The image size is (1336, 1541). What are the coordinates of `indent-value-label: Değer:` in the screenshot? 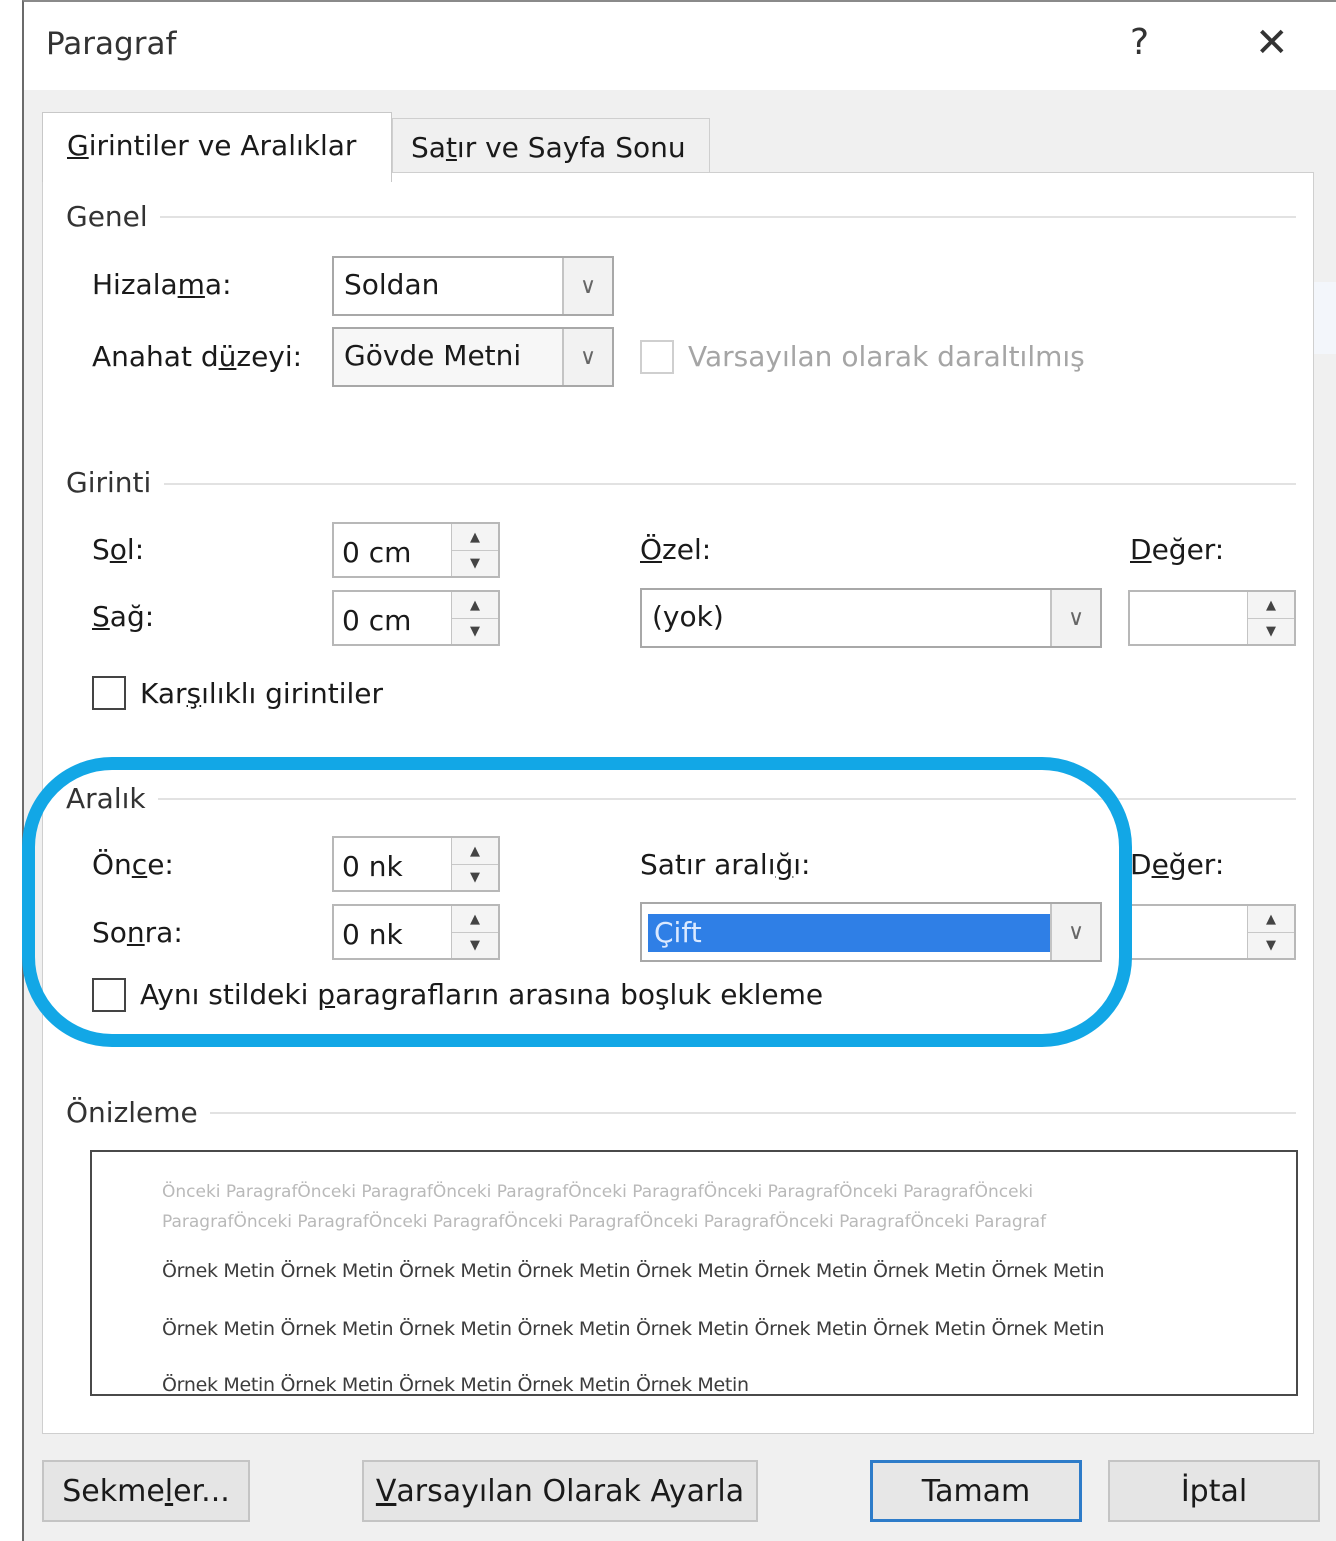 It's located at (1177, 549).